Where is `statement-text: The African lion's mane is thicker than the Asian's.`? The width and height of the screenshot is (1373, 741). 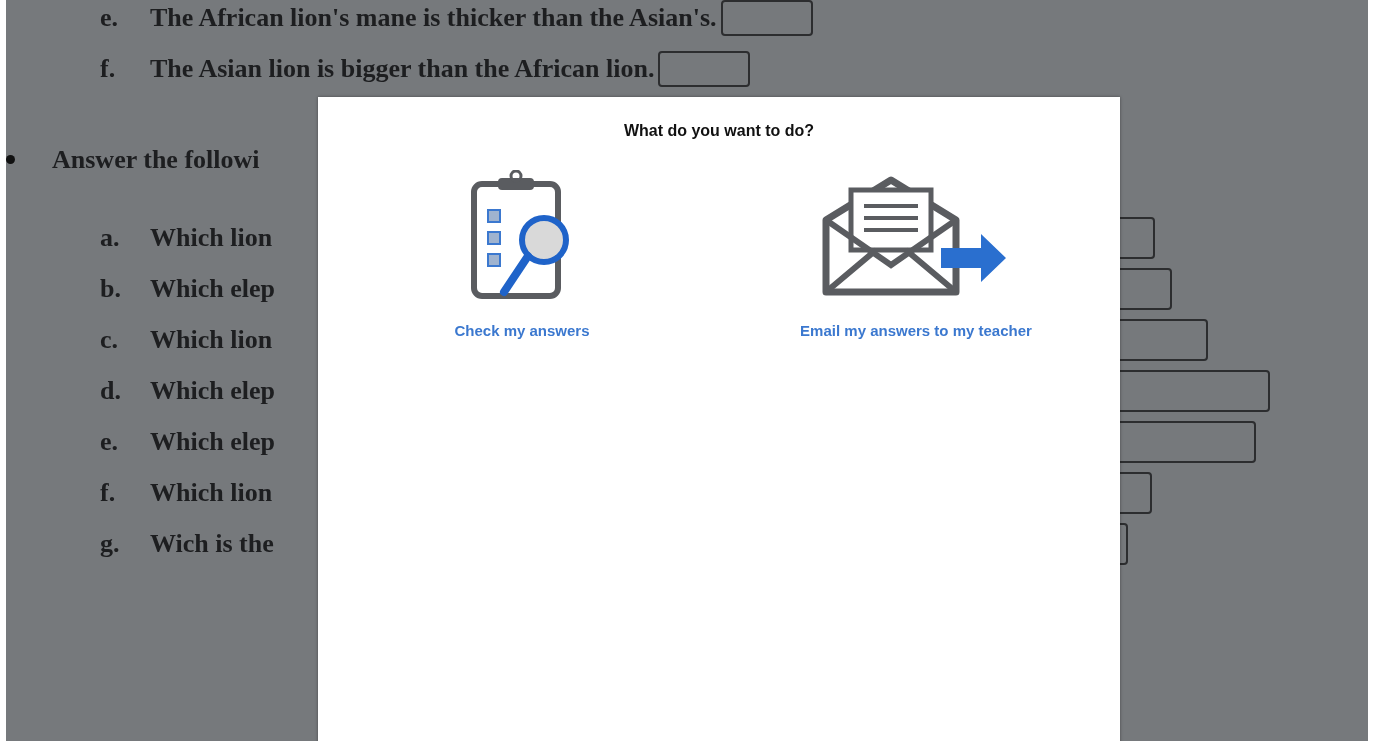 statement-text: The African lion's mane is thicker than the Asian's. is located at coordinates (433, 17).